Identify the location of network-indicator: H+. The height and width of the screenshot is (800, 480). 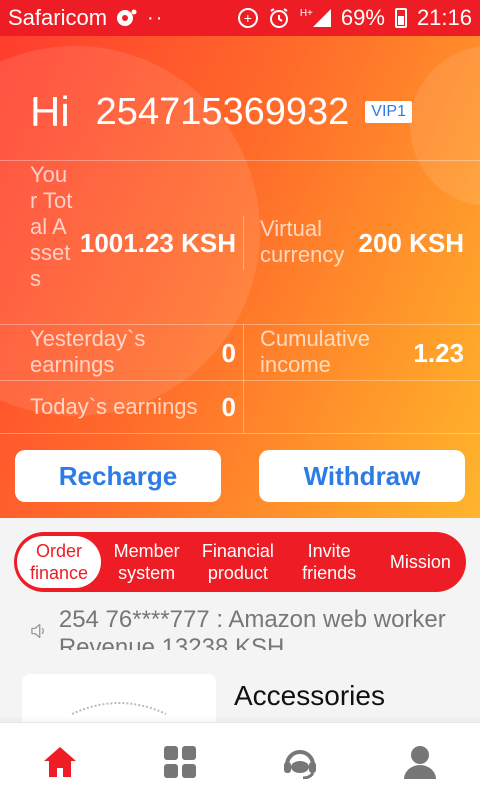
(315, 17).